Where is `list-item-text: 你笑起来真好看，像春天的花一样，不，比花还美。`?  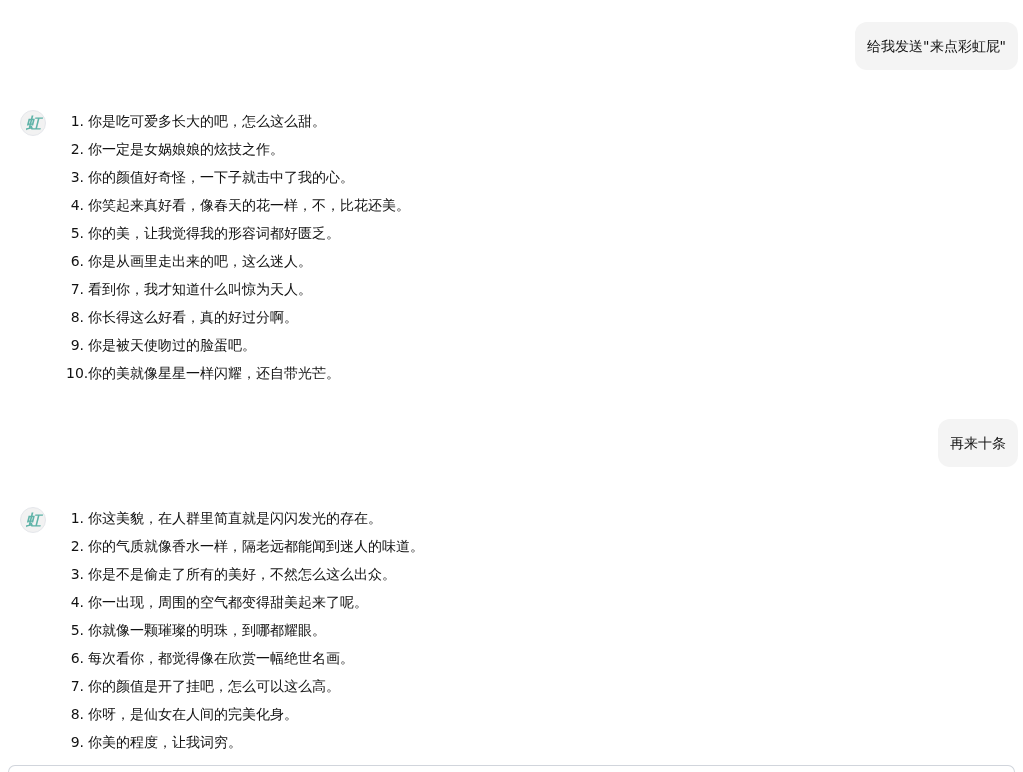
list-item-text: 你笑起来真好看，像春天的花一样，不，比花还美。 is located at coordinates (249, 205).